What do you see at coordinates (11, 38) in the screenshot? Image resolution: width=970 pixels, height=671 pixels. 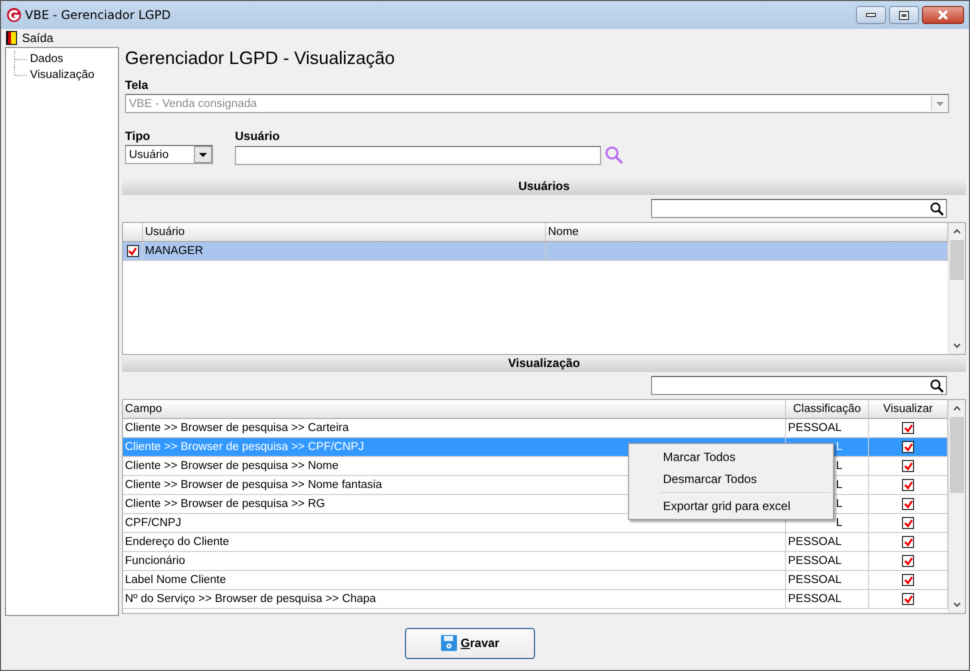 I see `door-icon` at bounding box center [11, 38].